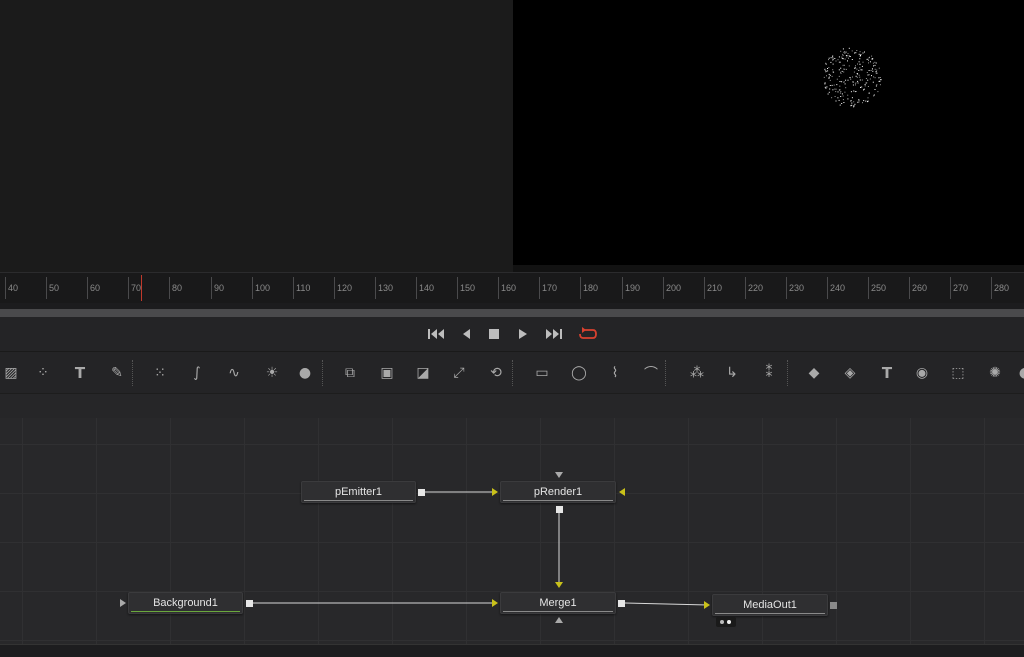 The height and width of the screenshot is (657, 1024). I want to click on node-merge: Merge1, so click(558, 603).